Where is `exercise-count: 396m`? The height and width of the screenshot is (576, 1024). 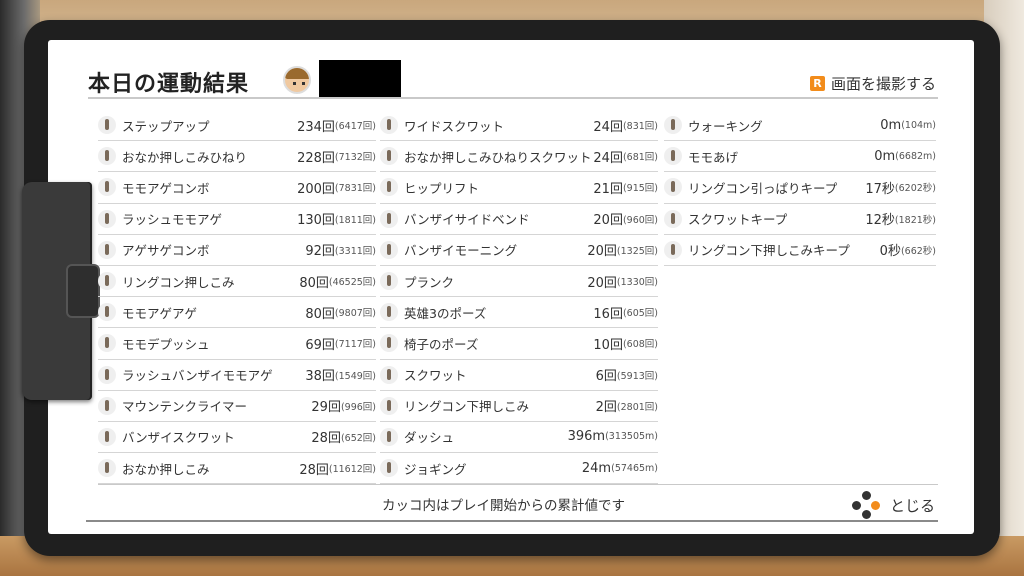 exercise-count: 396m is located at coordinates (586, 437).